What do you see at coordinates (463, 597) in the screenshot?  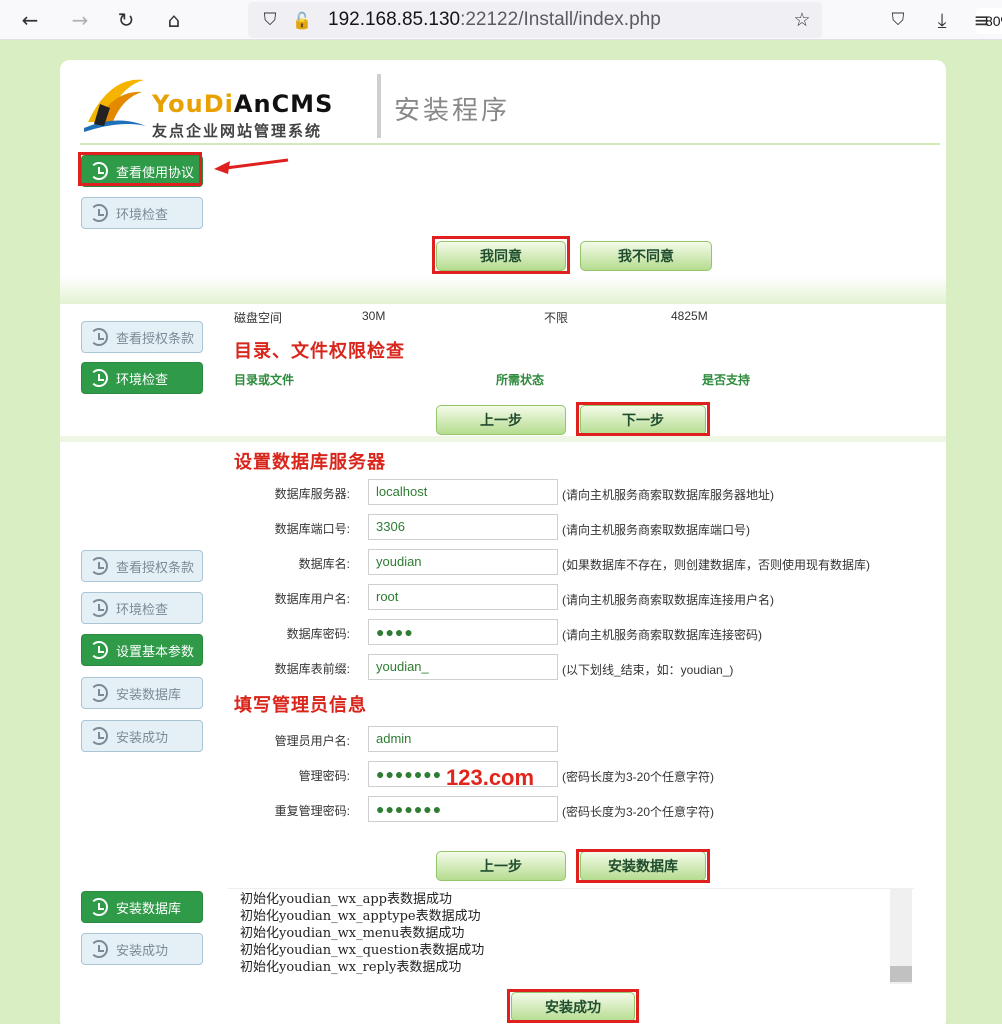 I see `db-user-input: root` at bounding box center [463, 597].